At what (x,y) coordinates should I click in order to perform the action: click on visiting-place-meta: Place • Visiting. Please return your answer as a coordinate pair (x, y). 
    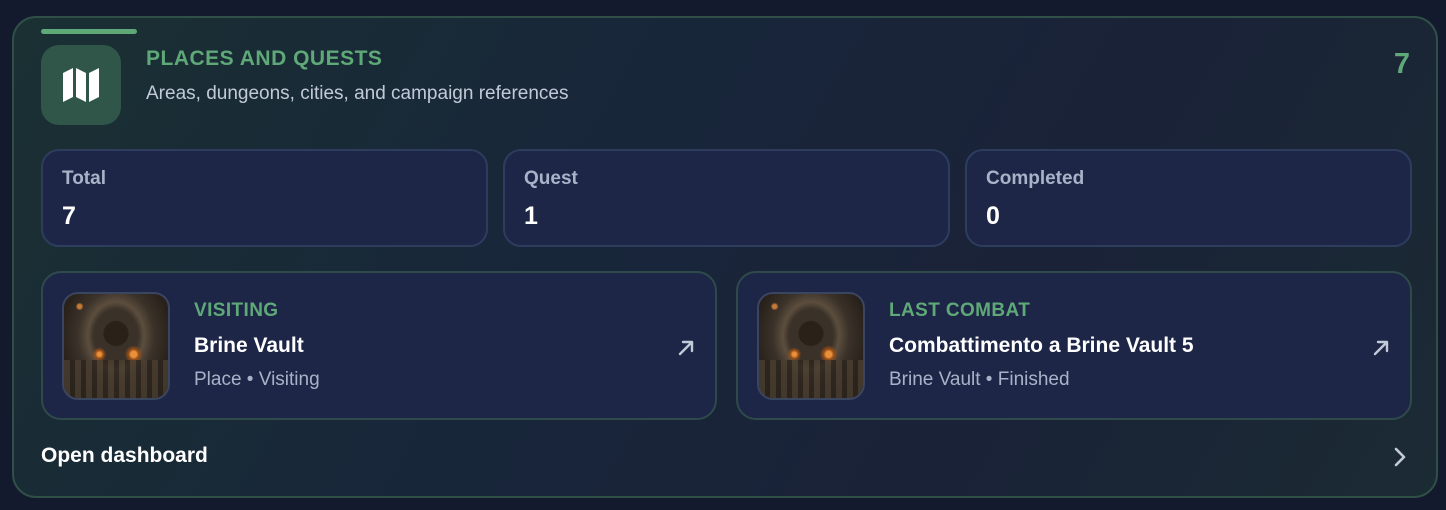
    Looking at the image, I should click on (257, 379).